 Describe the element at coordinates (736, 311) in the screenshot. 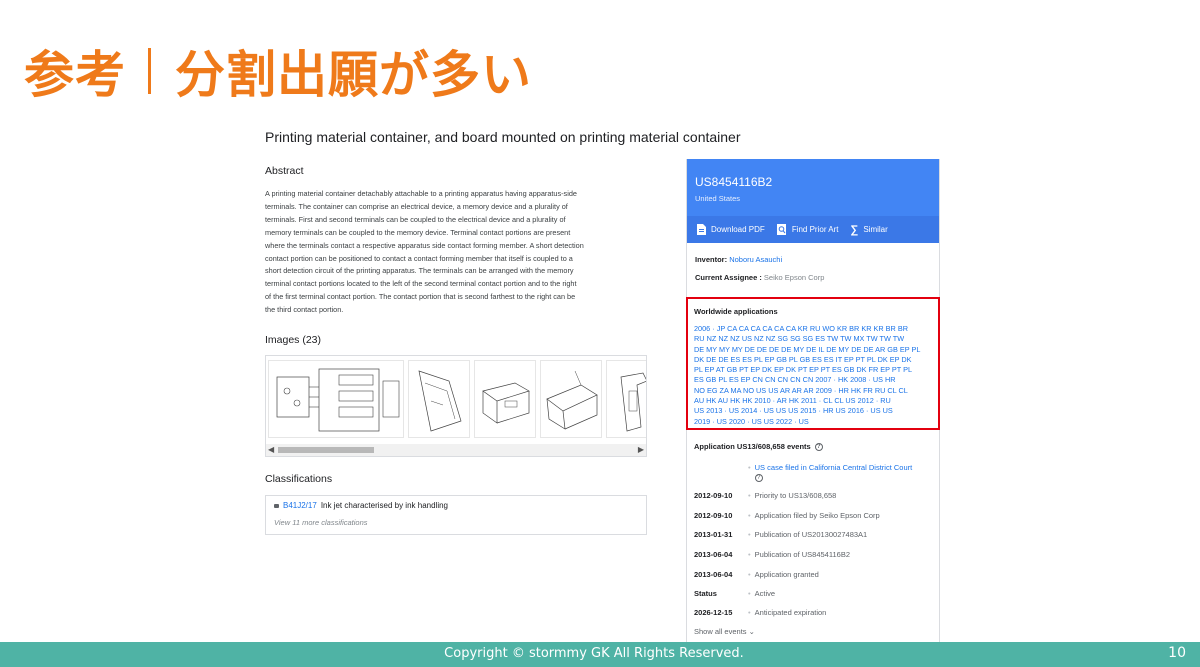

I see `worldwide-applications-title: Worldwide applications` at that location.